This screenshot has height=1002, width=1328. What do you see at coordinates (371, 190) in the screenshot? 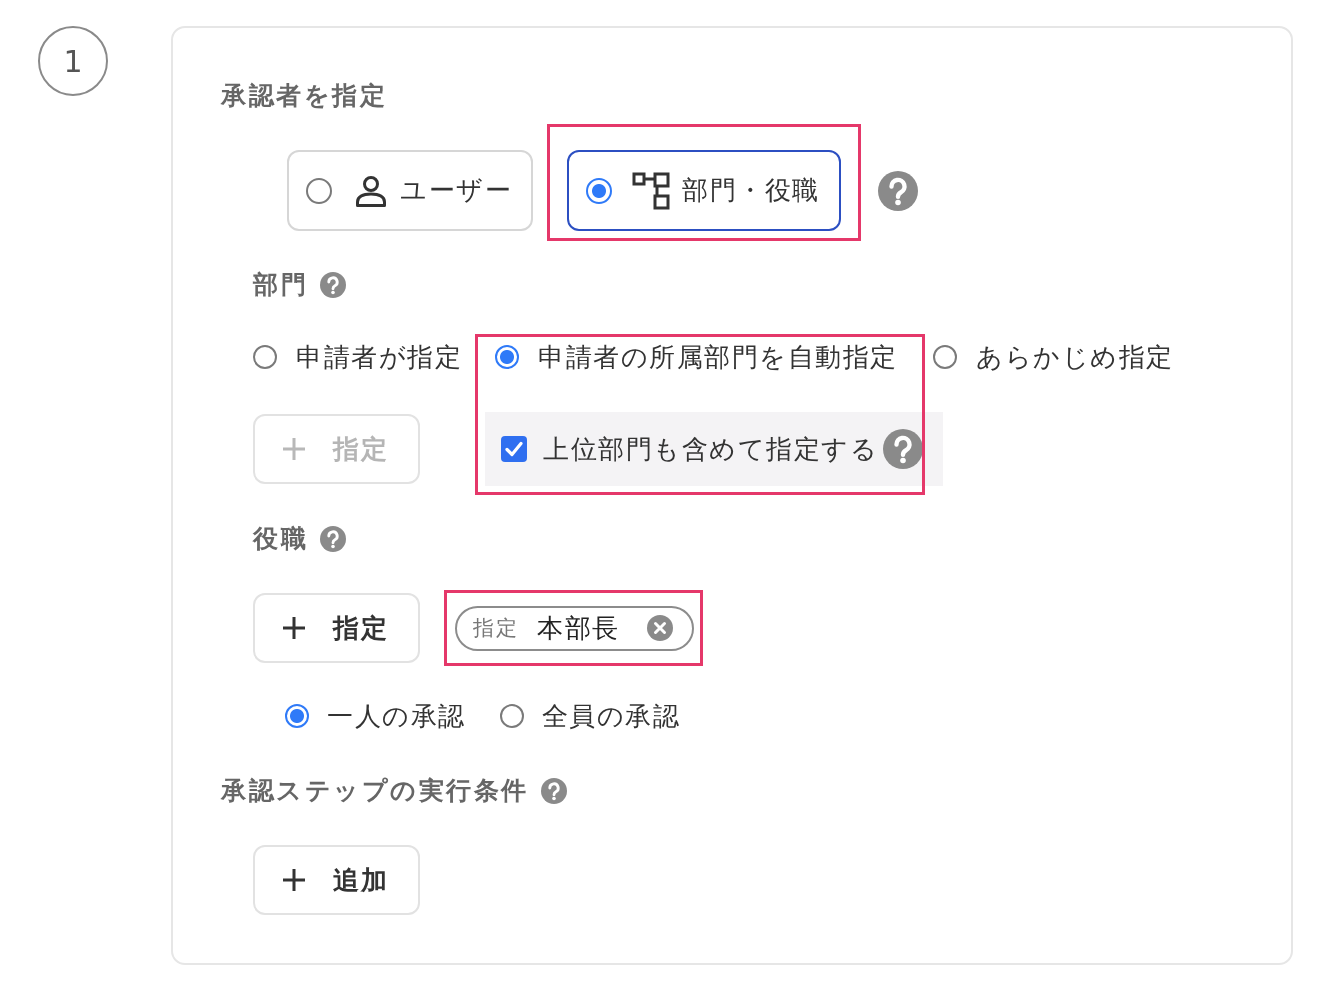
I see `person-icon` at bounding box center [371, 190].